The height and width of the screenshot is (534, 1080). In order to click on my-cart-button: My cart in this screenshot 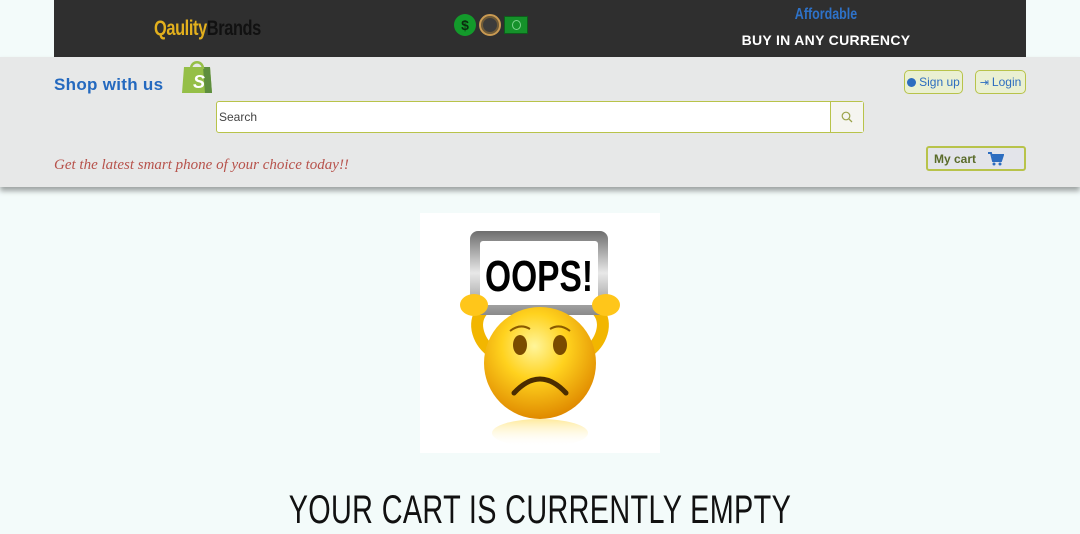, I will do `click(976, 158)`.